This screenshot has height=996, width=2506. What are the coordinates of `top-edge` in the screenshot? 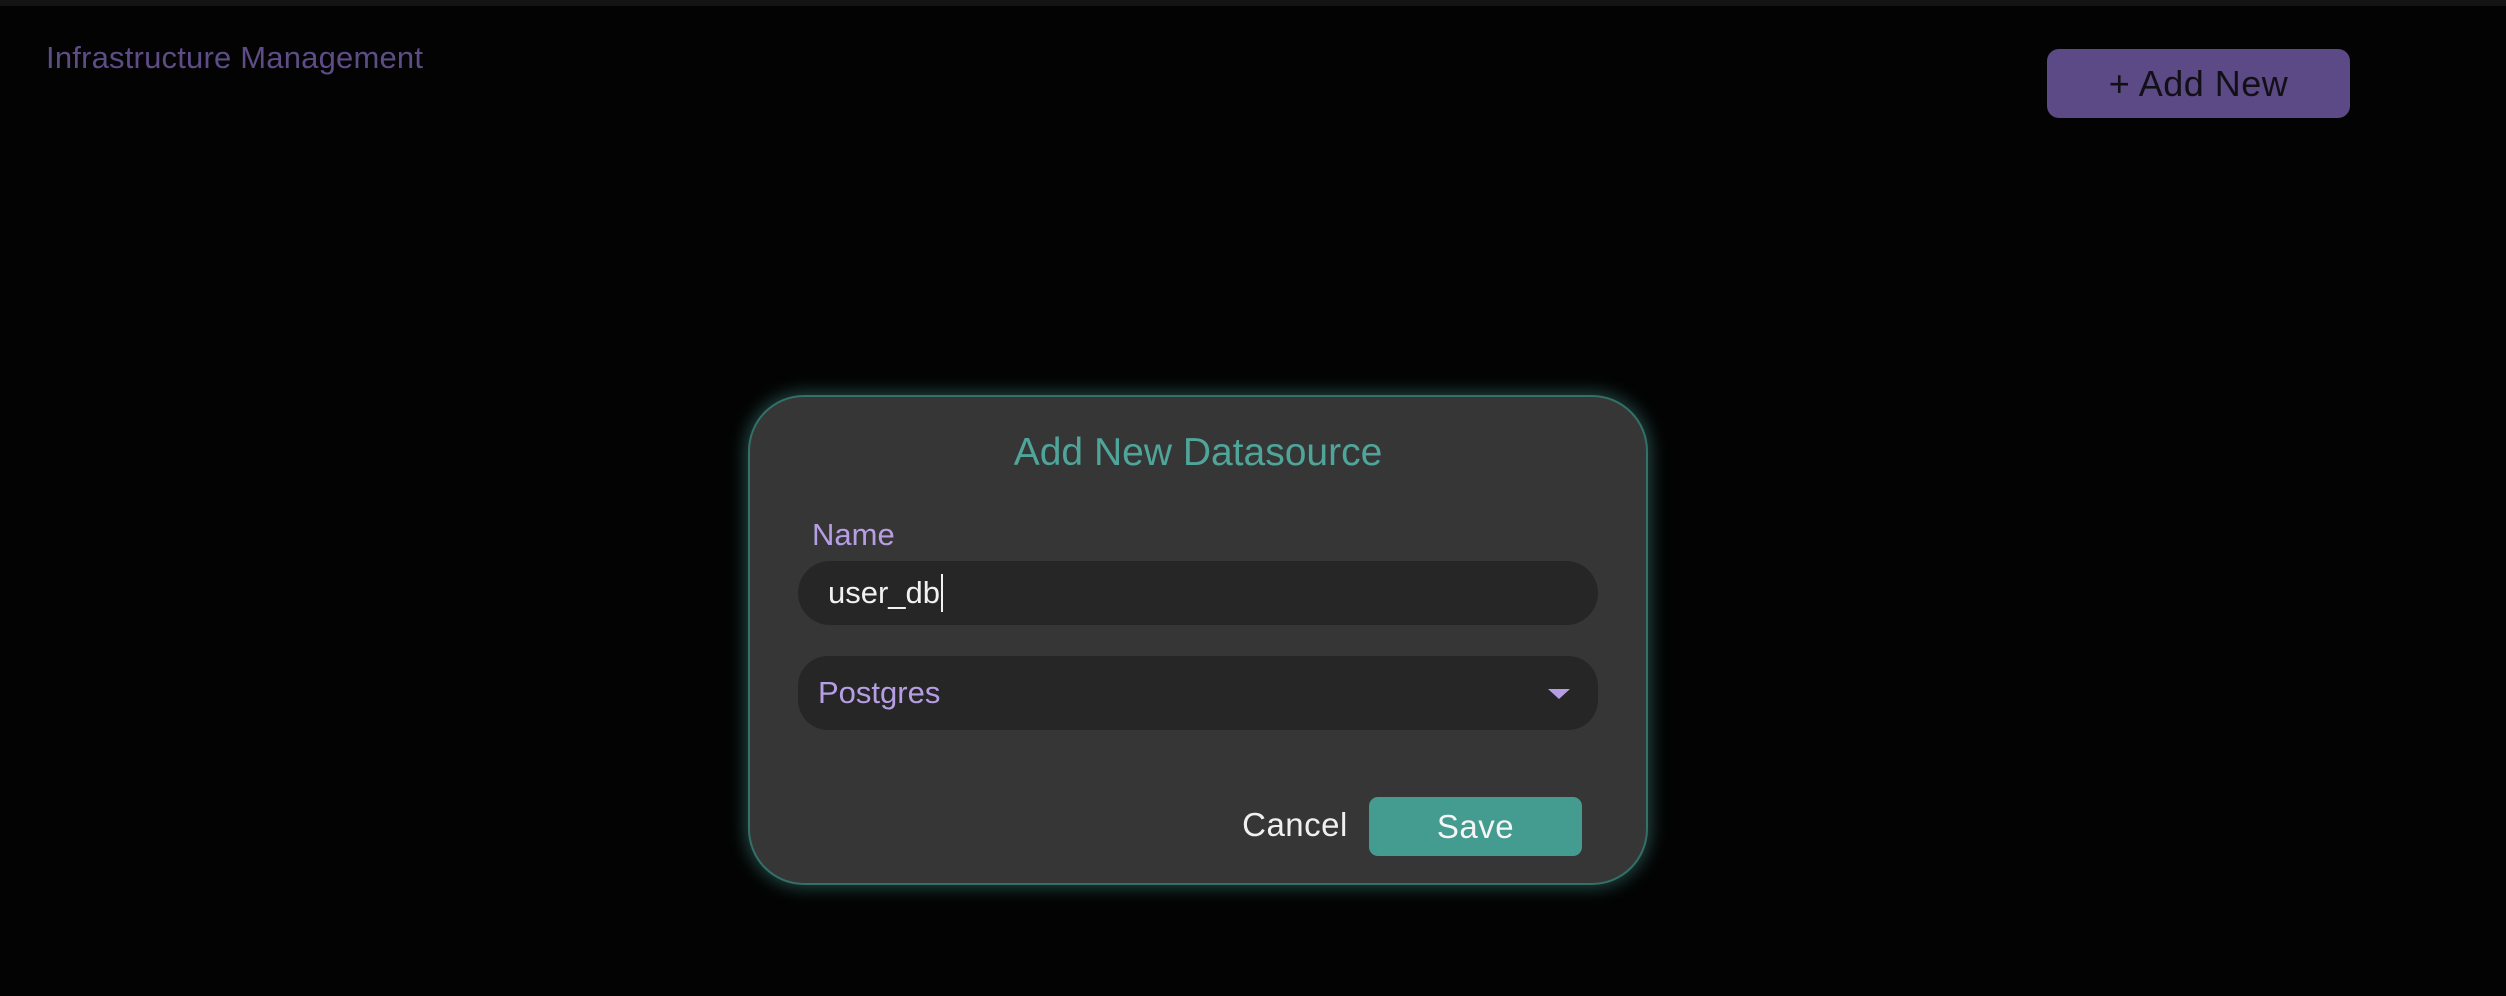 It's located at (1253, 3).